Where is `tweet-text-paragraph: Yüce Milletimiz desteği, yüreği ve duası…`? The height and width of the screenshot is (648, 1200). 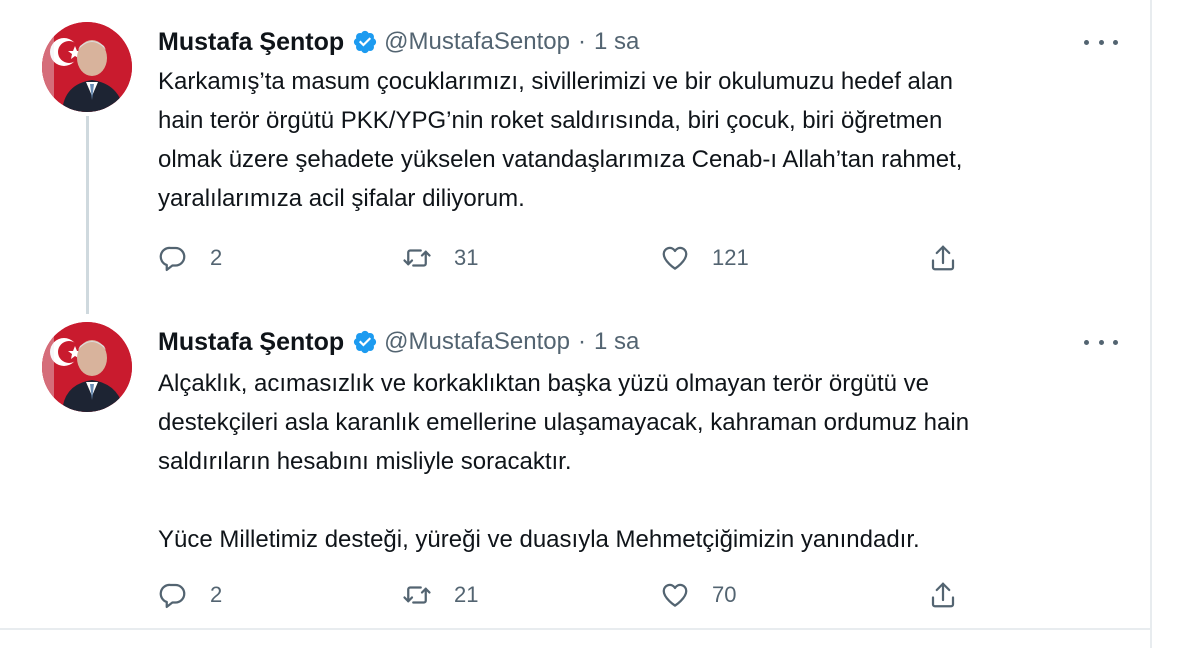 tweet-text-paragraph: Yüce Milletimiz desteği, yüreği ve duası… is located at coordinates (539, 539).